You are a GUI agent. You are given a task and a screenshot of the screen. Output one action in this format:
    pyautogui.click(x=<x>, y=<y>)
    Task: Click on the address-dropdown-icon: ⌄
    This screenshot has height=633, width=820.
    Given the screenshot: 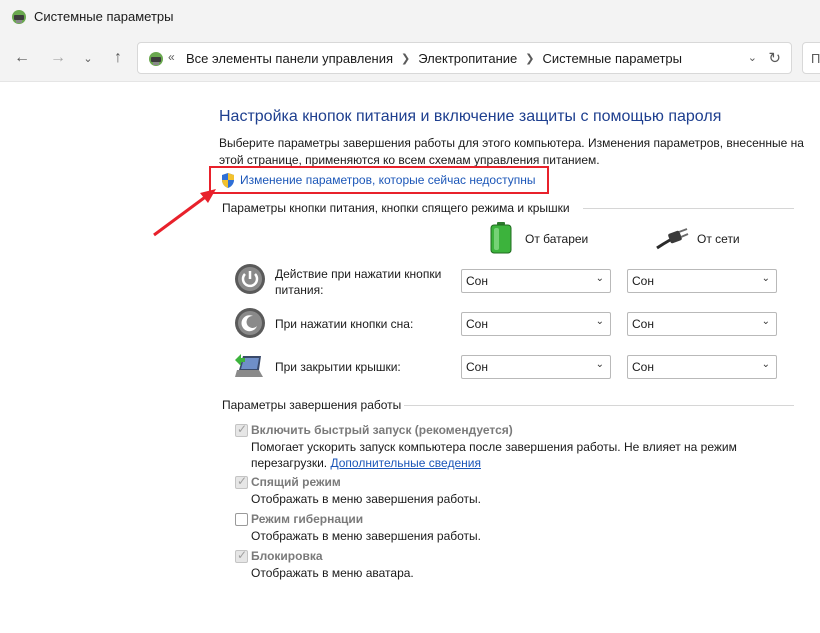 What is the action you would take?
    pyautogui.click(x=752, y=57)
    